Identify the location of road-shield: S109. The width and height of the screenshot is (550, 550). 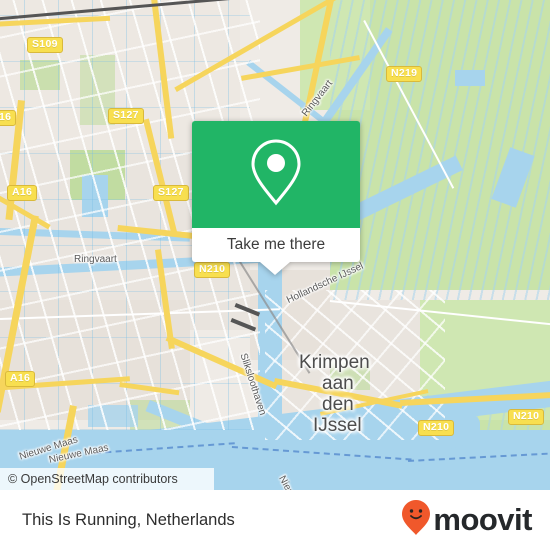
(45, 45).